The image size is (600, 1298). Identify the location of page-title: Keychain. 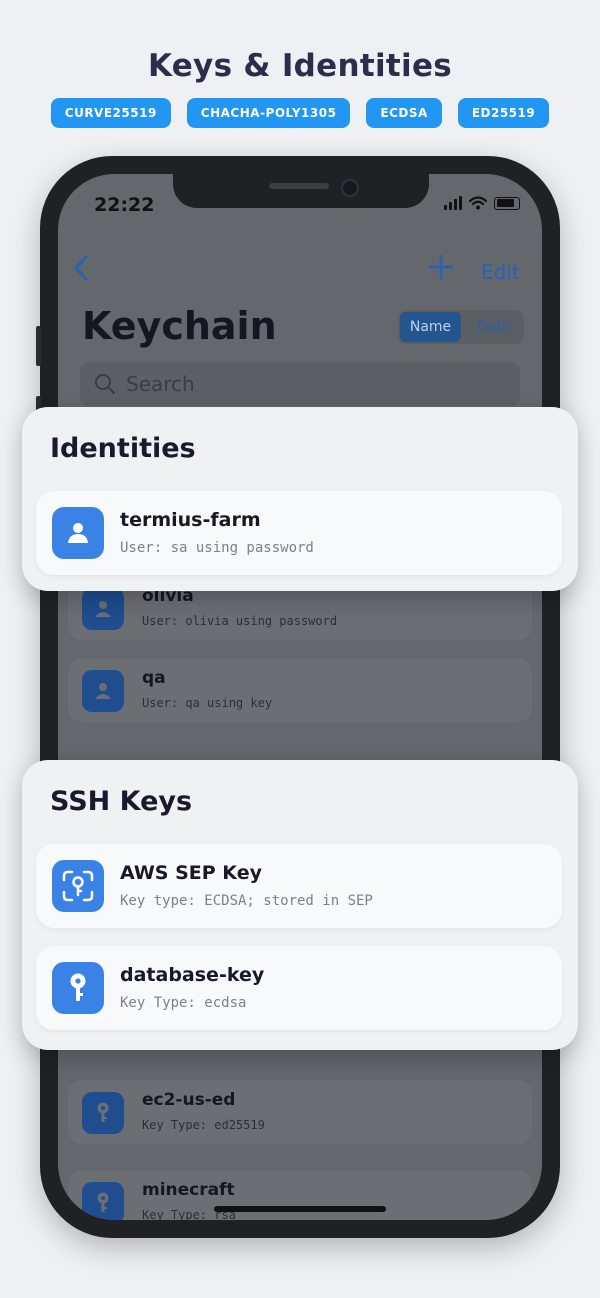
(179, 326).